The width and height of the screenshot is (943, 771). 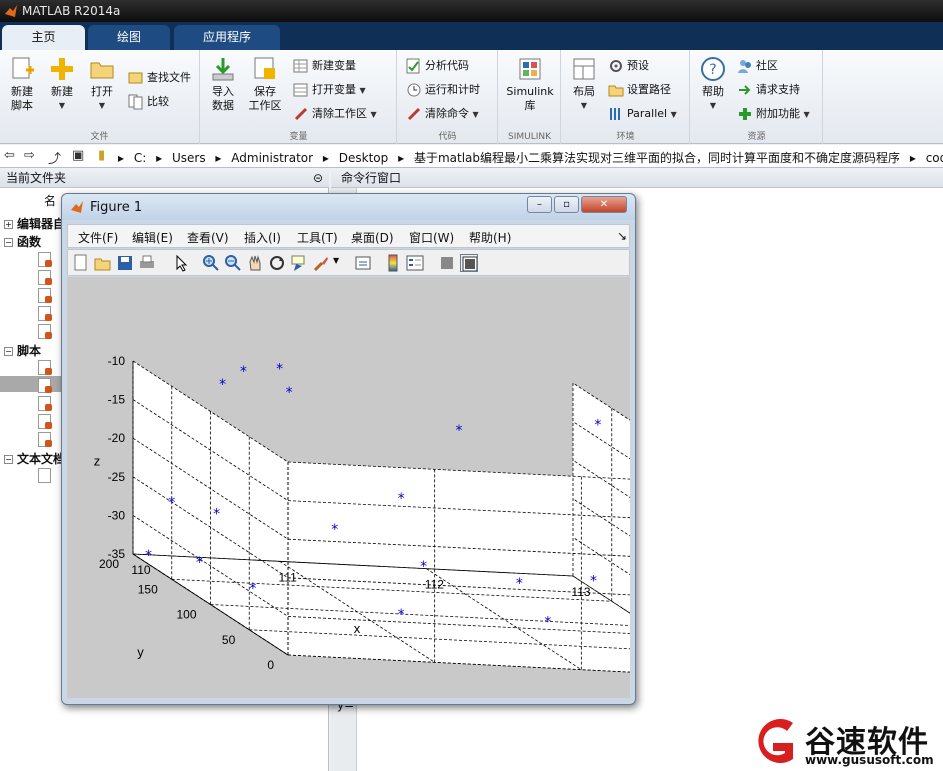 I want to click on menu-window: 窗口(W), so click(x=431, y=237).